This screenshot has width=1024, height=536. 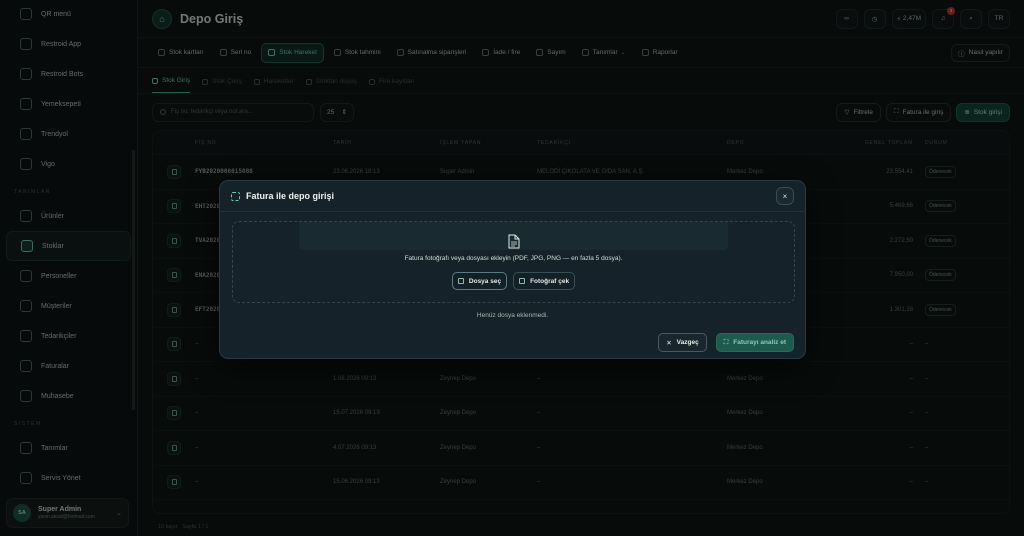 I want to click on close-icon: ×, so click(x=785, y=196).